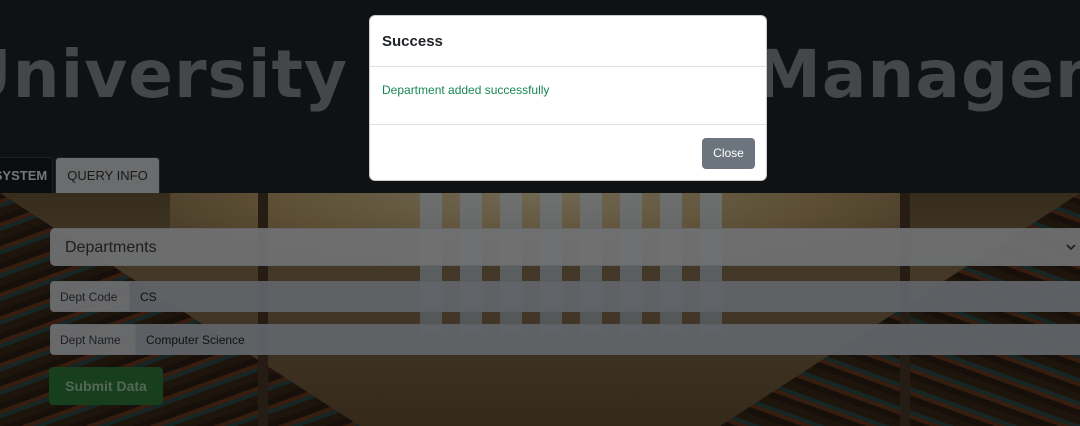 The width and height of the screenshot is (1080, 426). I want to click on modal-body: Department added successfully, so click(568, 96).